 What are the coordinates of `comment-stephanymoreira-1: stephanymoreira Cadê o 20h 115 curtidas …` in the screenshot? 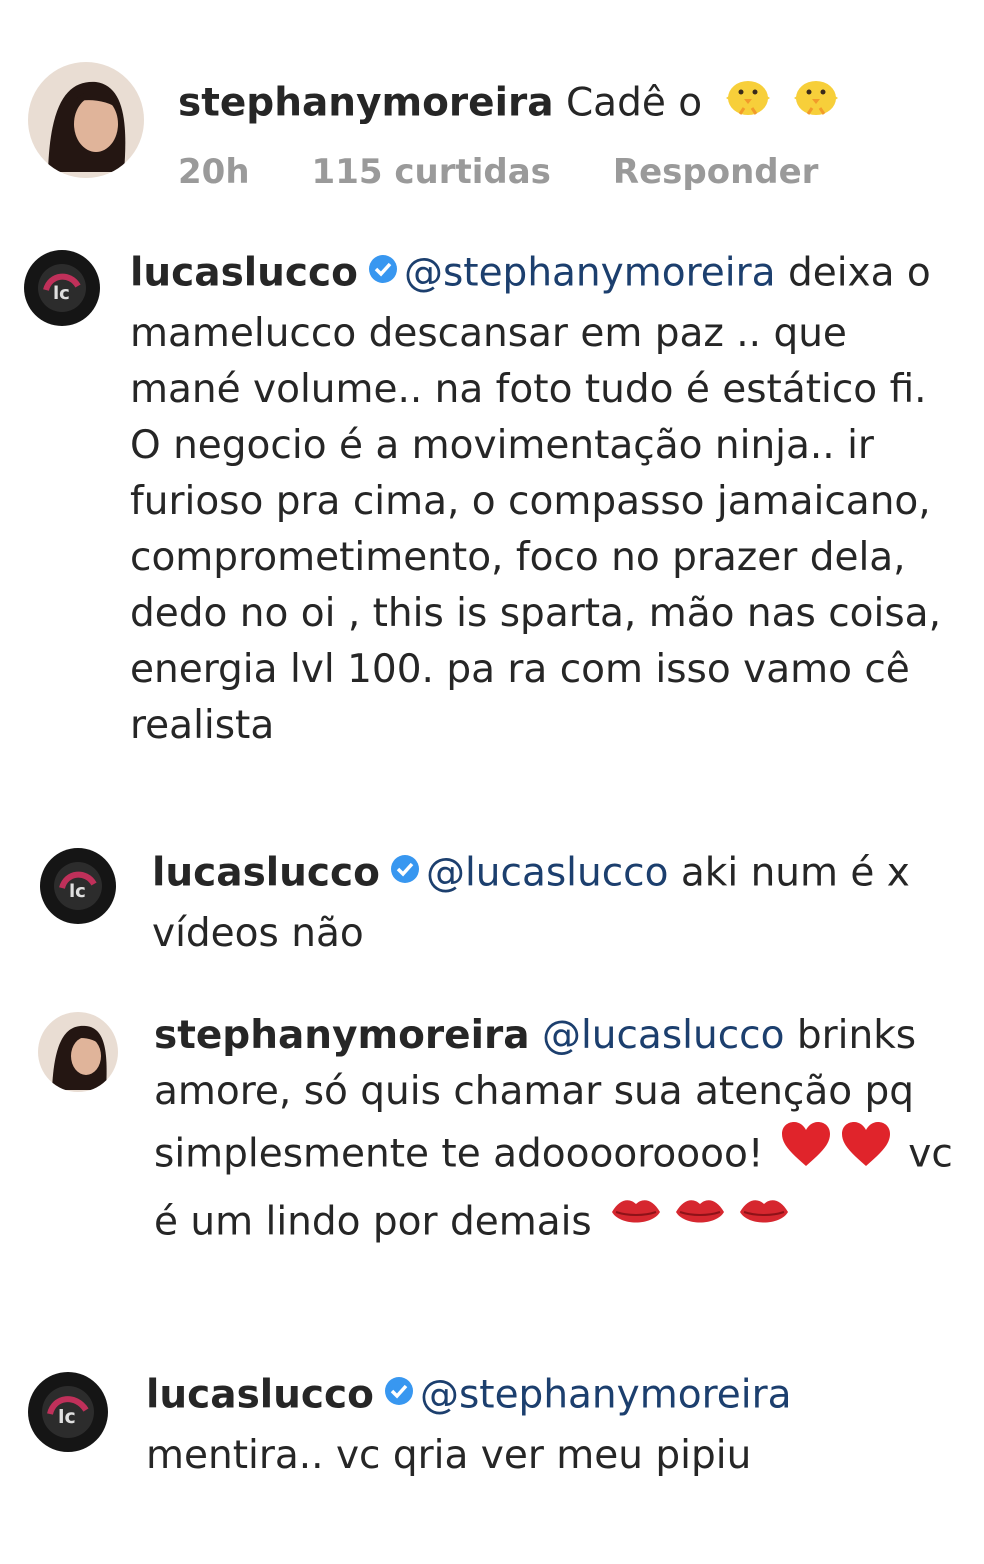 It's located at (493, 127).